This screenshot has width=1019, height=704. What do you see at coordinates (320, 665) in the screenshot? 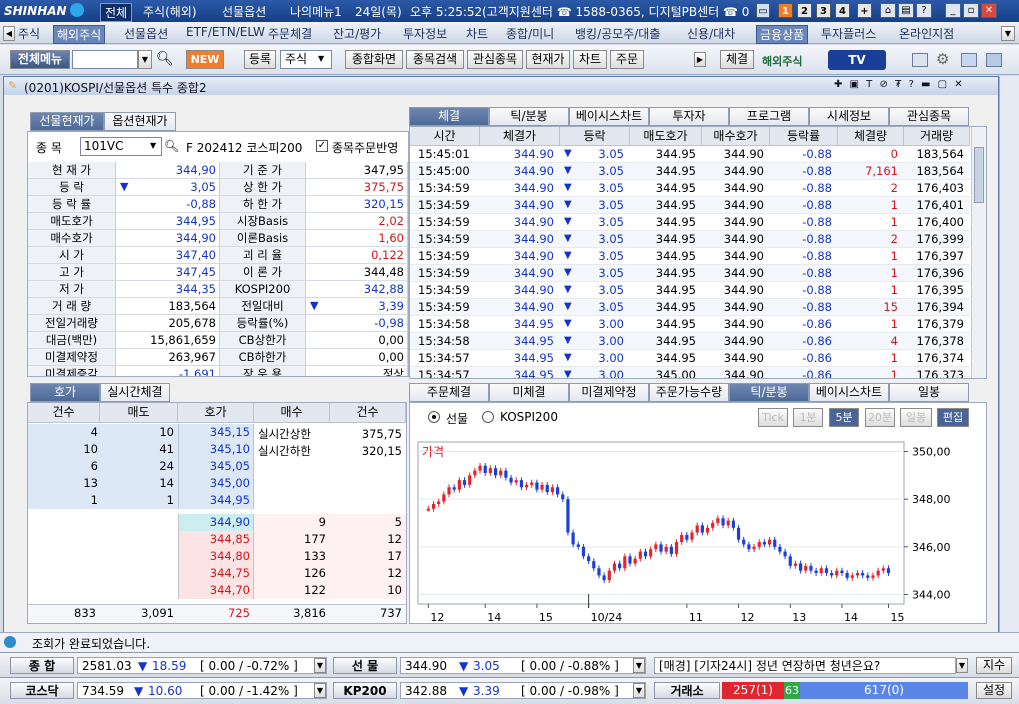
I see `composite-dropdown-icon: ▼` at bounding box center [320, 665].